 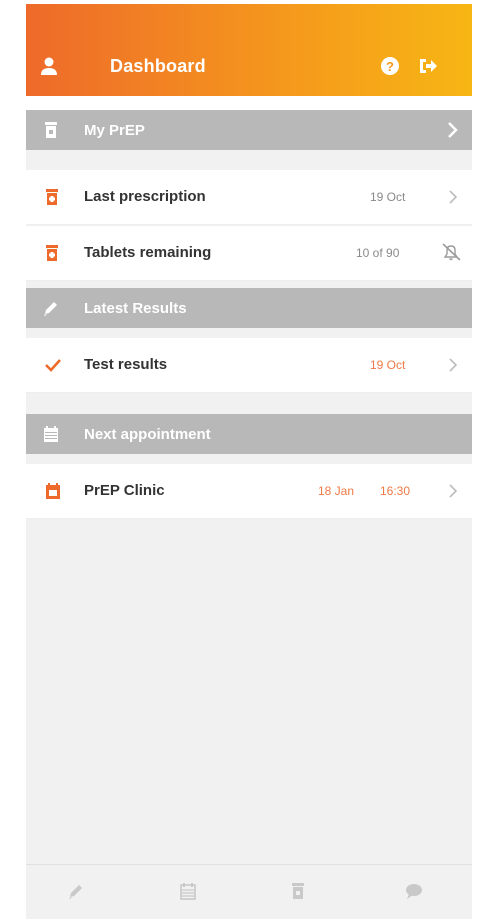 What do you see at coordinates (428, 66) in the screenshot?
I see `logout-icon` at bounding box center [428, 66].